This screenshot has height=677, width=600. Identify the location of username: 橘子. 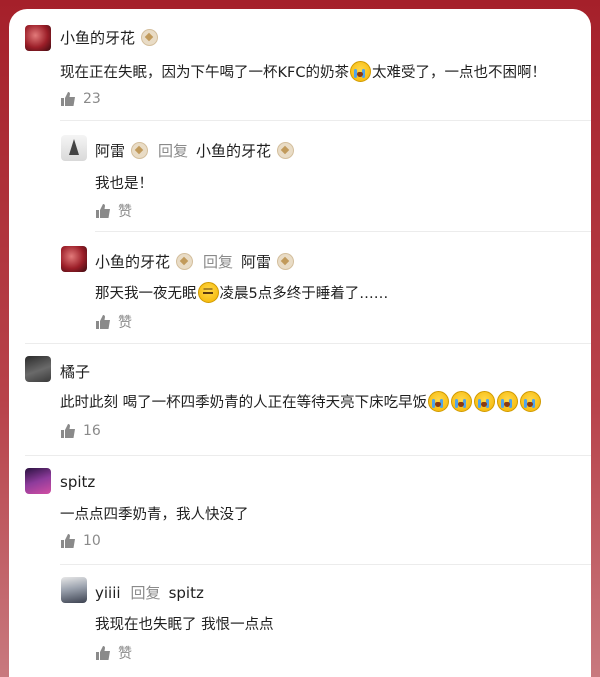
(75, 371).